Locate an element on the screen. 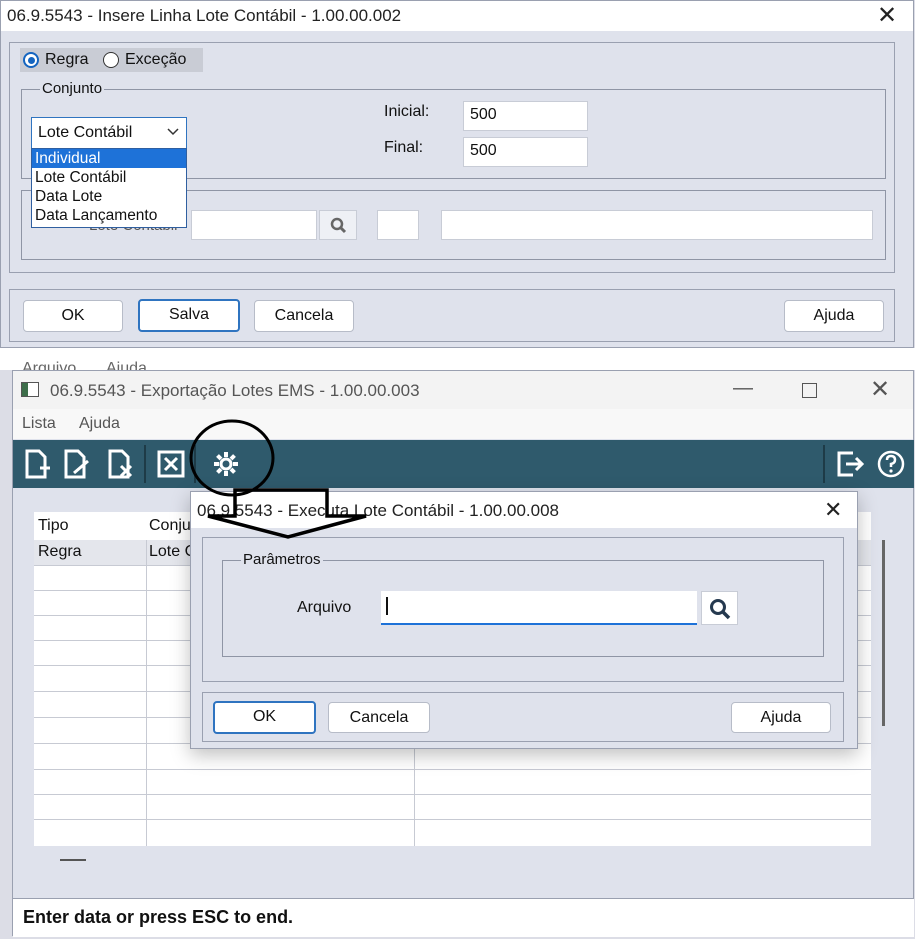  annotation-circle is located at coordinates (232, 458).